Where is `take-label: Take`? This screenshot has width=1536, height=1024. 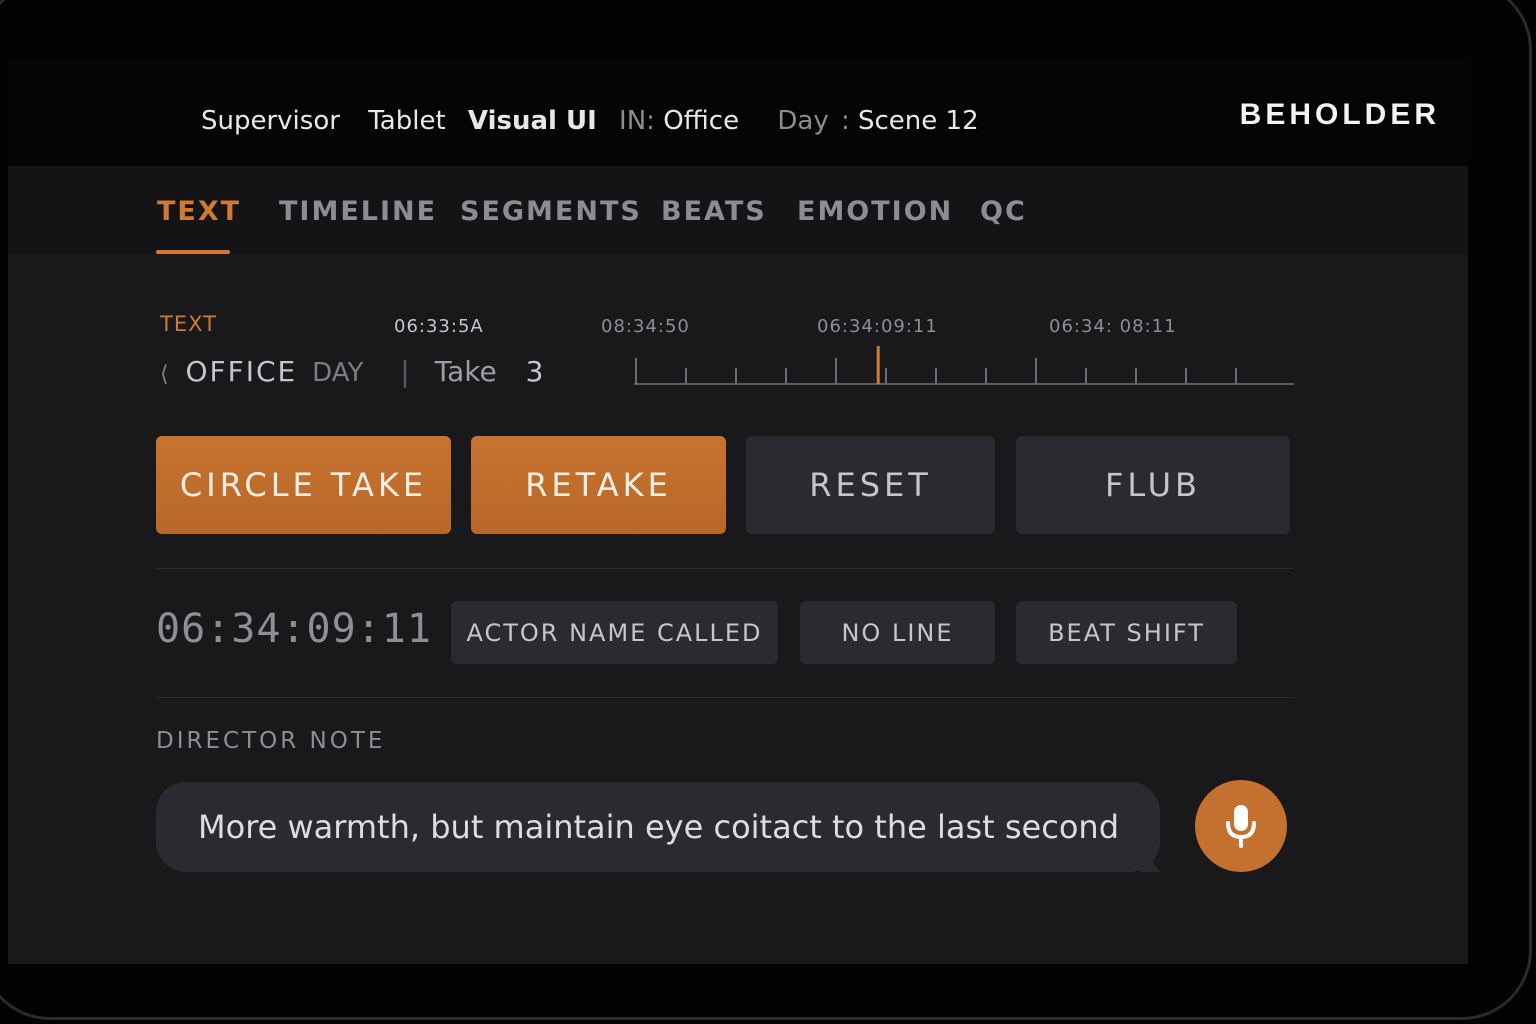
take-label: Take is located at coordinates (465, 371).